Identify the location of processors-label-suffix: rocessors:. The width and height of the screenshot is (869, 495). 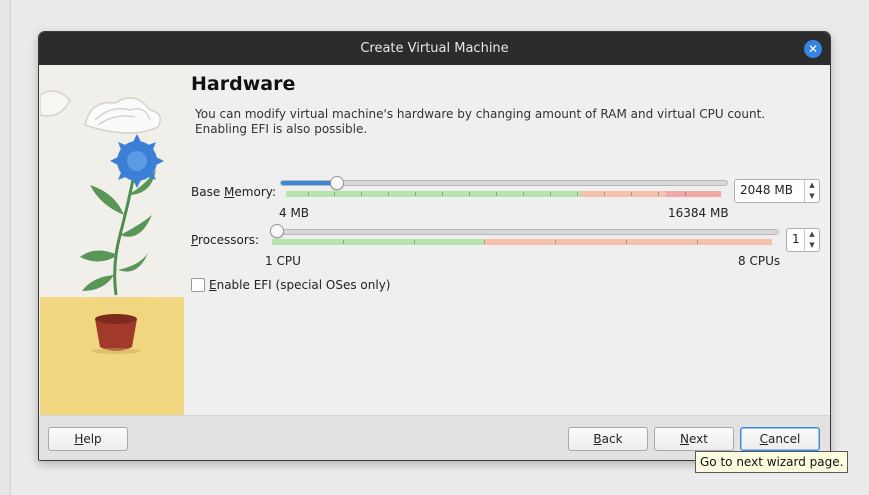
(229, 240).